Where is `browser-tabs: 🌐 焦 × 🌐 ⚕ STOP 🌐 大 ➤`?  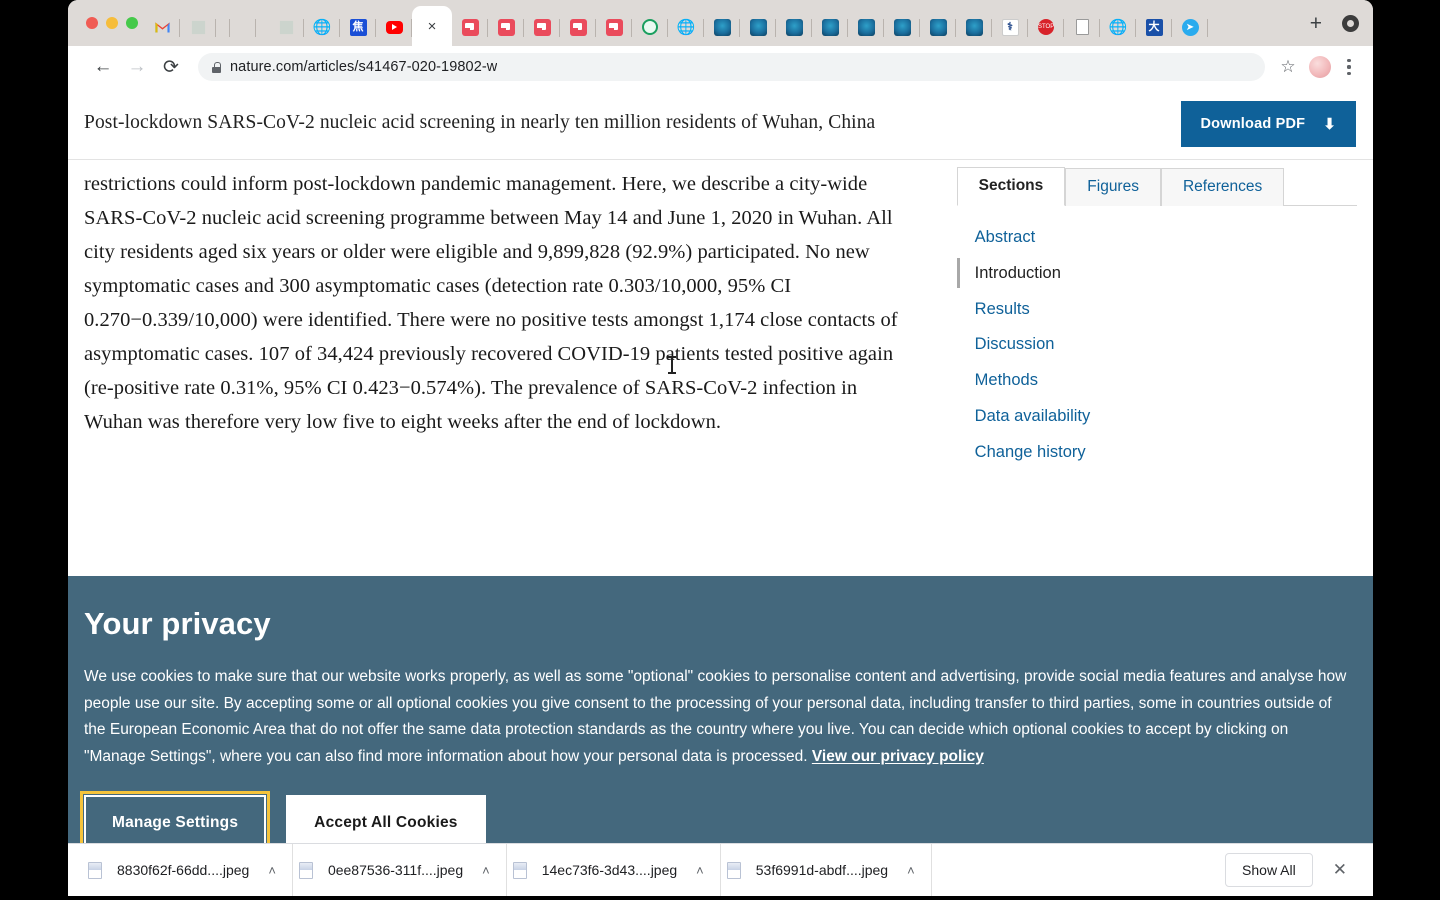
browser-tabs: 🌐 焦 × 🌐 ⚕ STOP 🌐 大 ➤ is located at coordinates (724, 23).